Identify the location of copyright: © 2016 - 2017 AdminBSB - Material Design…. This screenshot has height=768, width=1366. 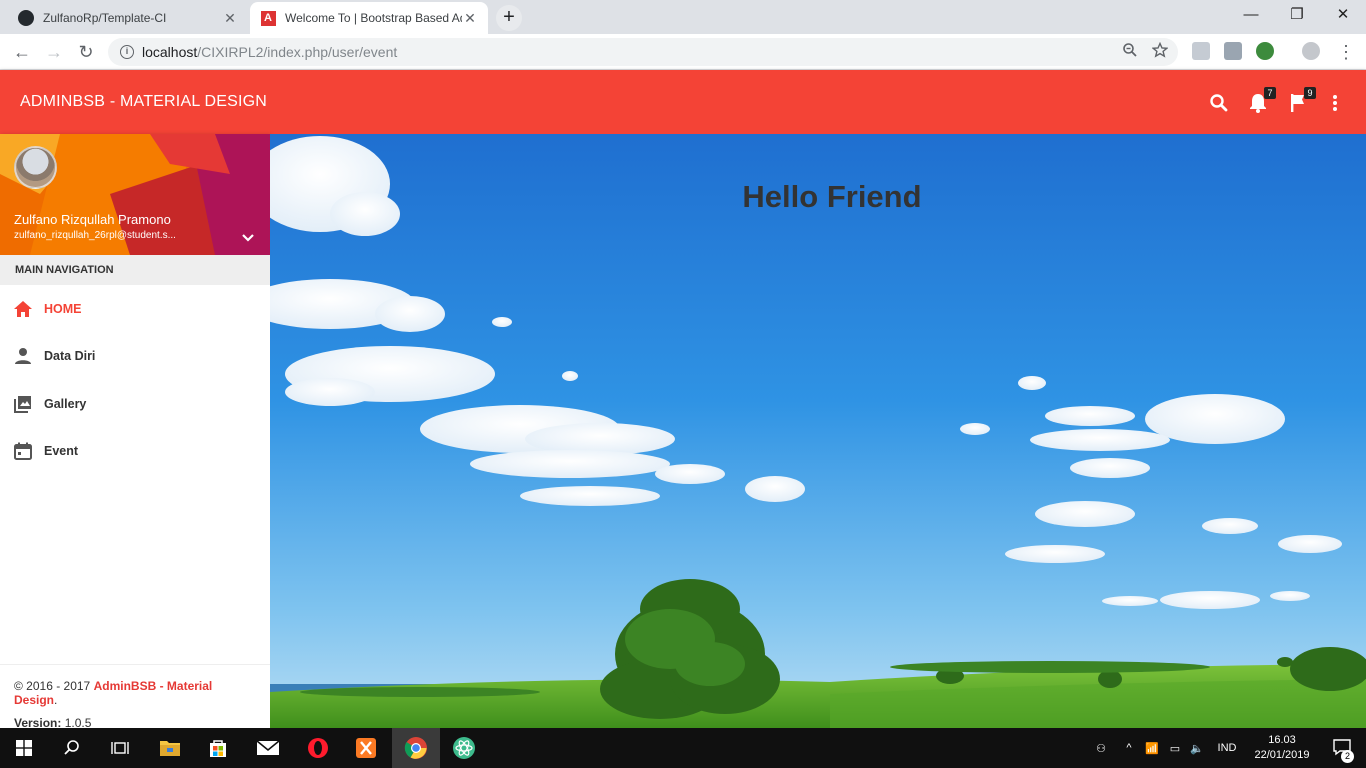
(135, 693).